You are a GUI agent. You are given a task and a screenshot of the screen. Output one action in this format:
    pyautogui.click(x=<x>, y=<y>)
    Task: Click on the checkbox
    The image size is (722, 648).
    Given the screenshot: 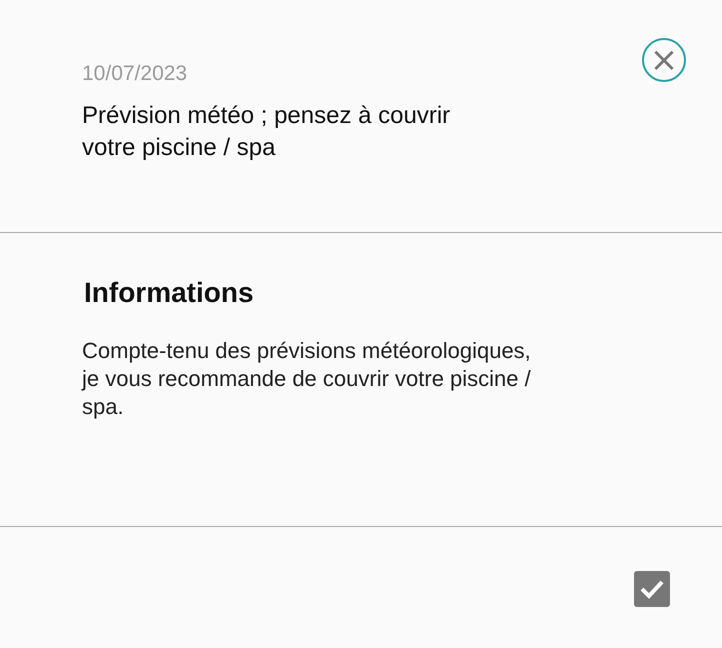 What is the action you would take?
    pyautogui.click(x=652, y=589)
    